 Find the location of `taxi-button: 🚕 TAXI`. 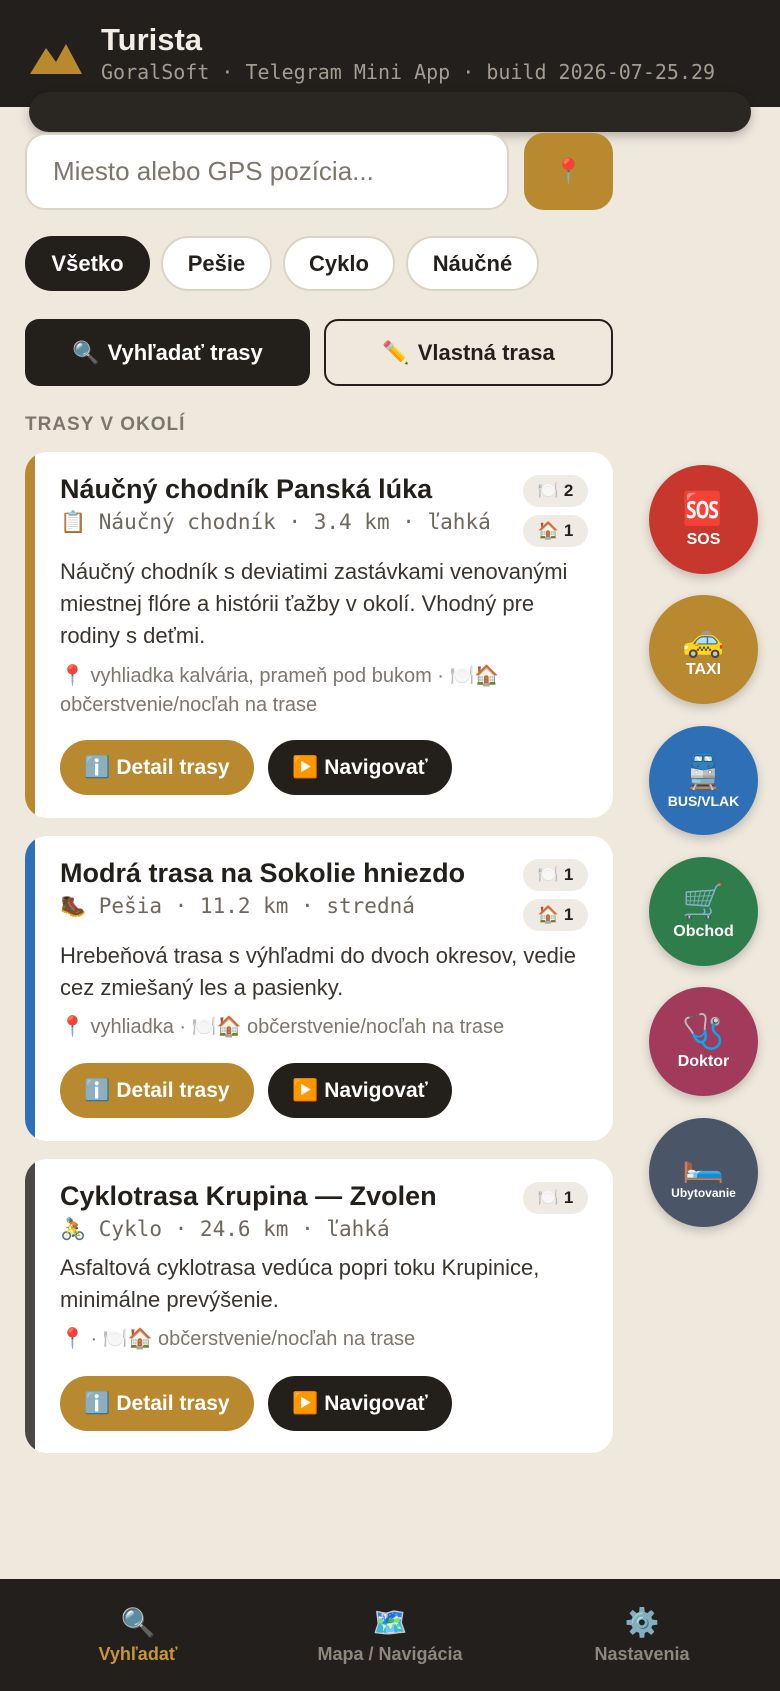

taxi-button: 🚕 TAXI is located at coordinates (703, 649).